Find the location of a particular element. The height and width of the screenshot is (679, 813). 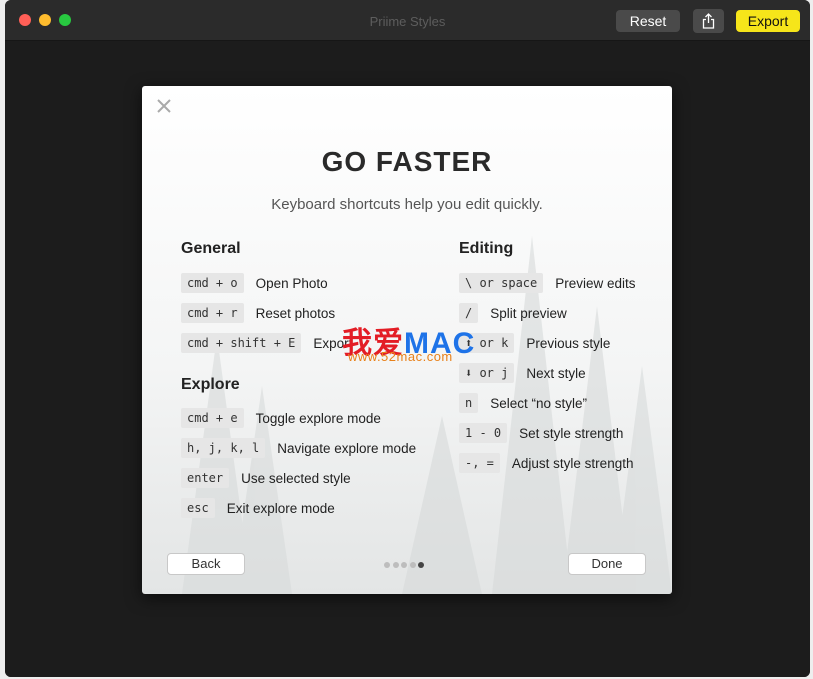

shortcut-label: Next style is located at coordinates (556, 373).